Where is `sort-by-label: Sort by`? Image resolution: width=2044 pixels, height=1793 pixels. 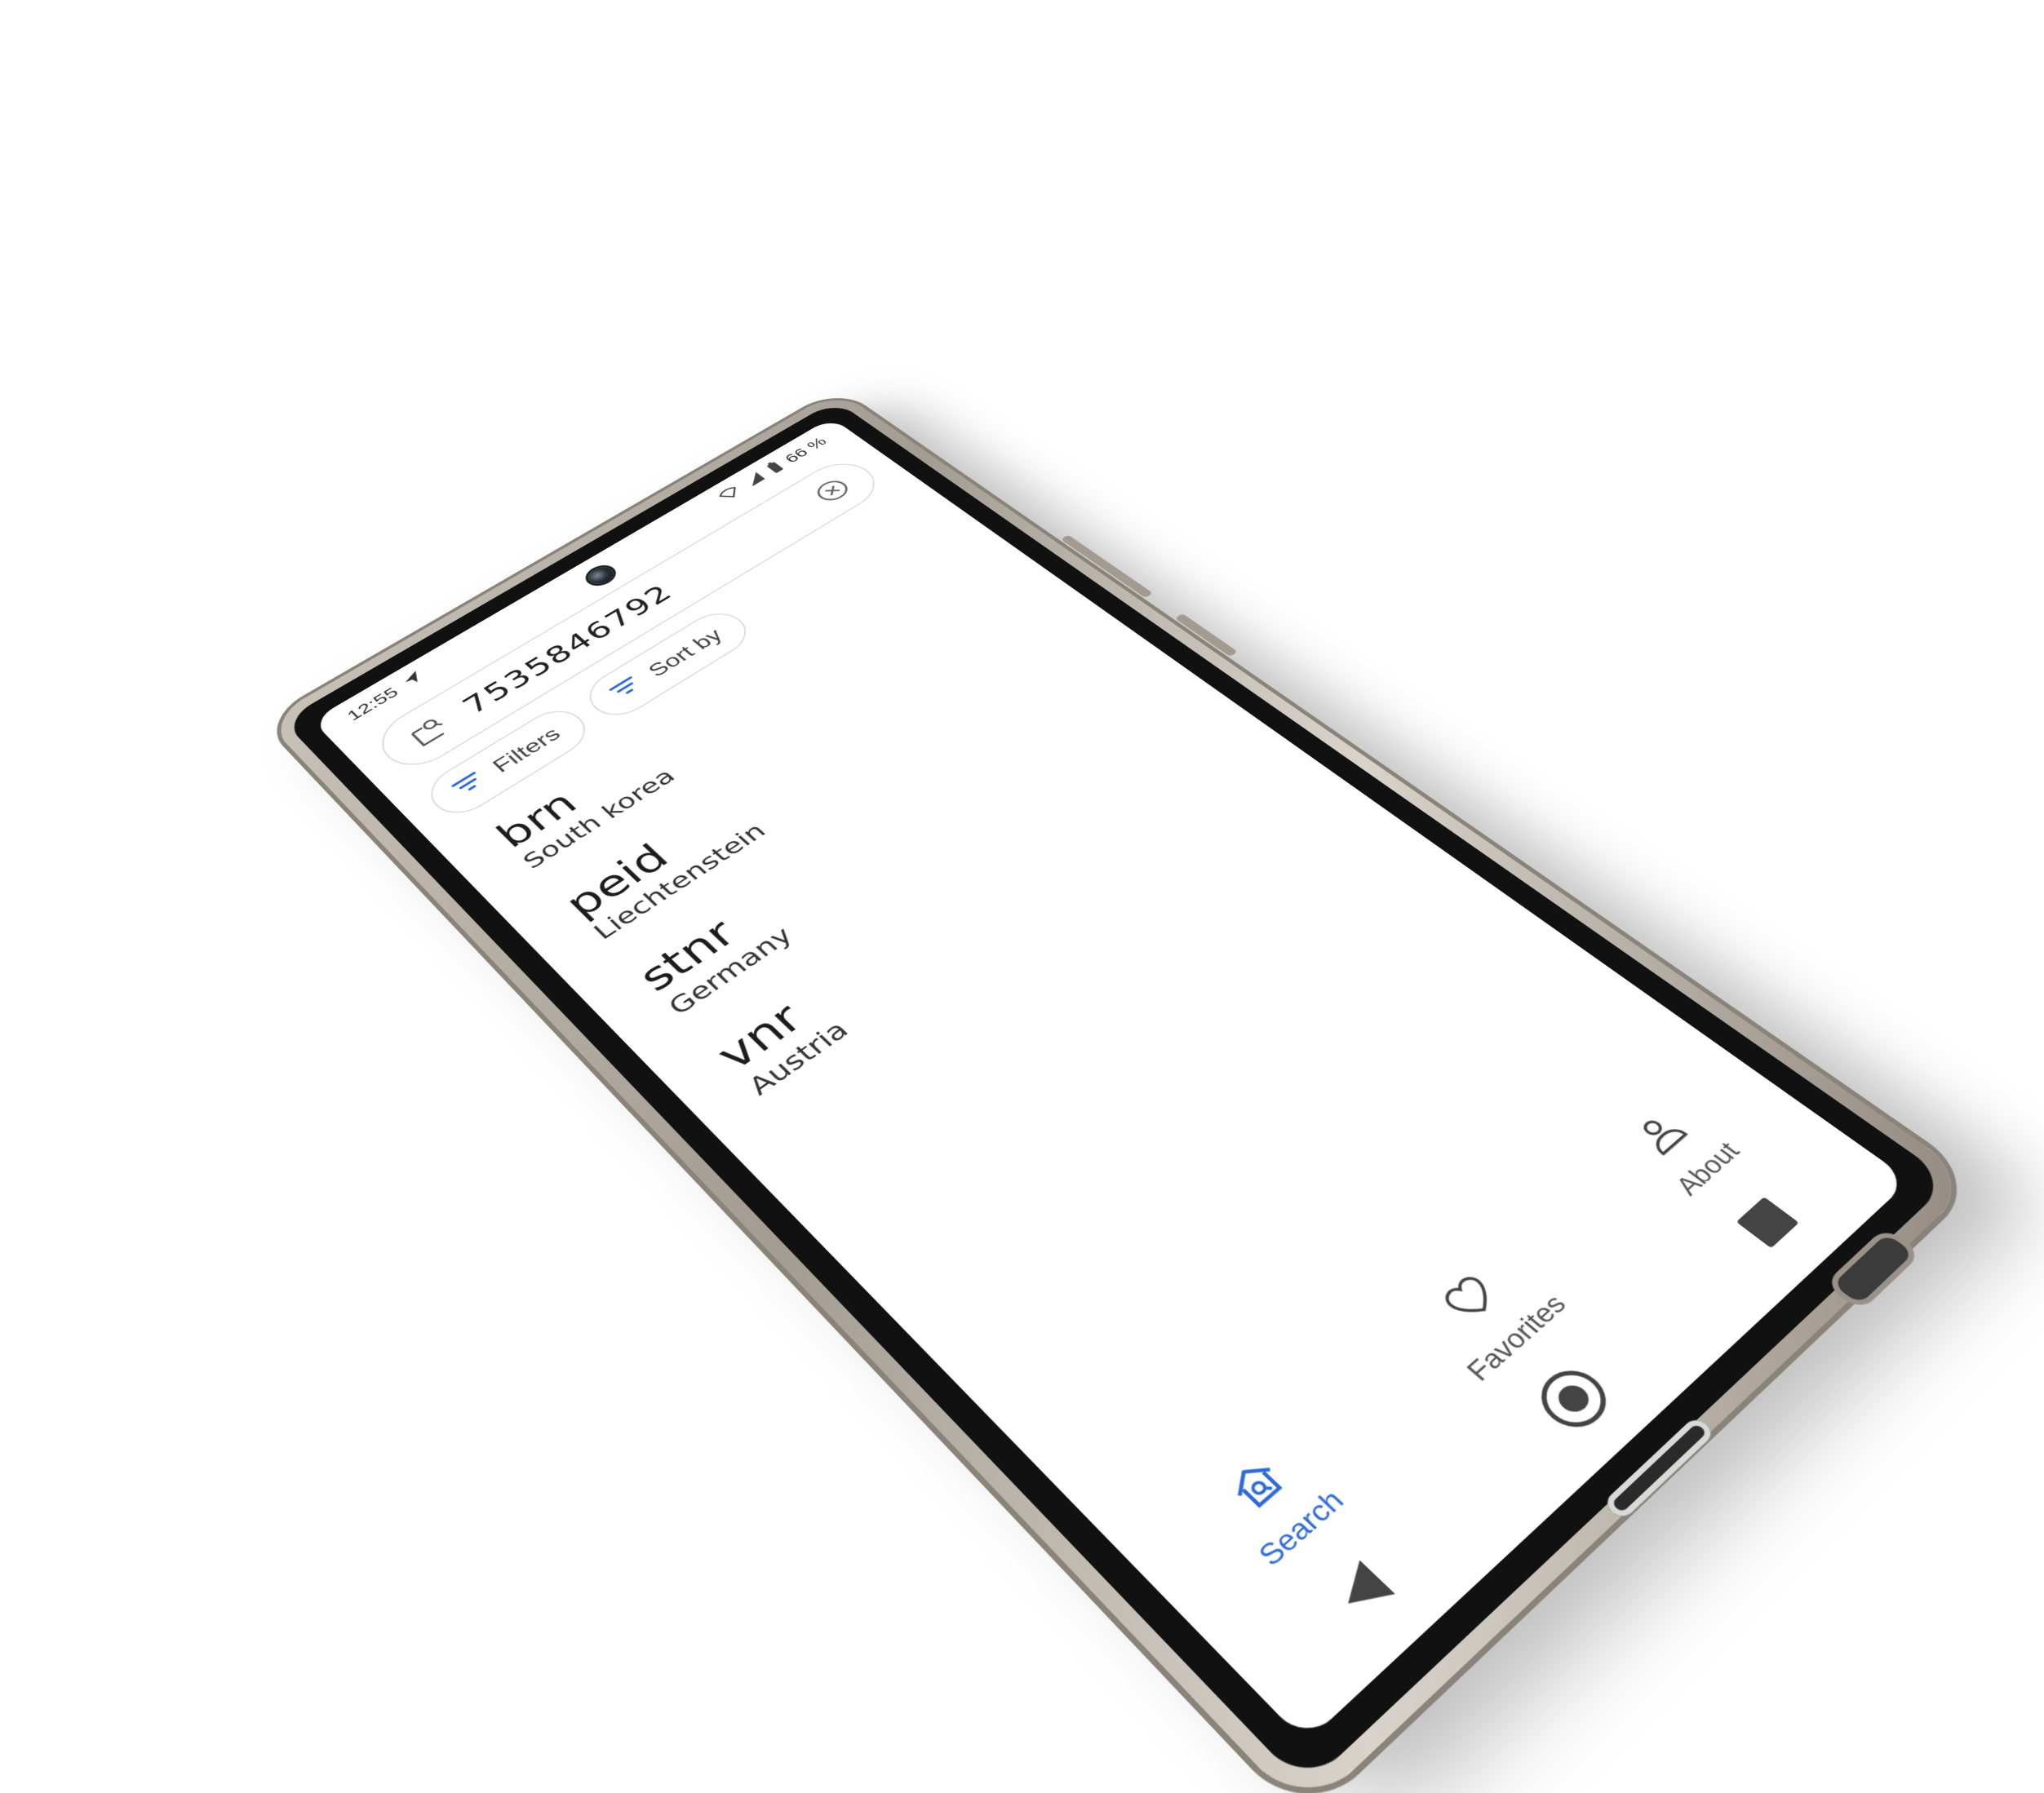 sort-by-label: Sort by is located at coordinates (685, 653).